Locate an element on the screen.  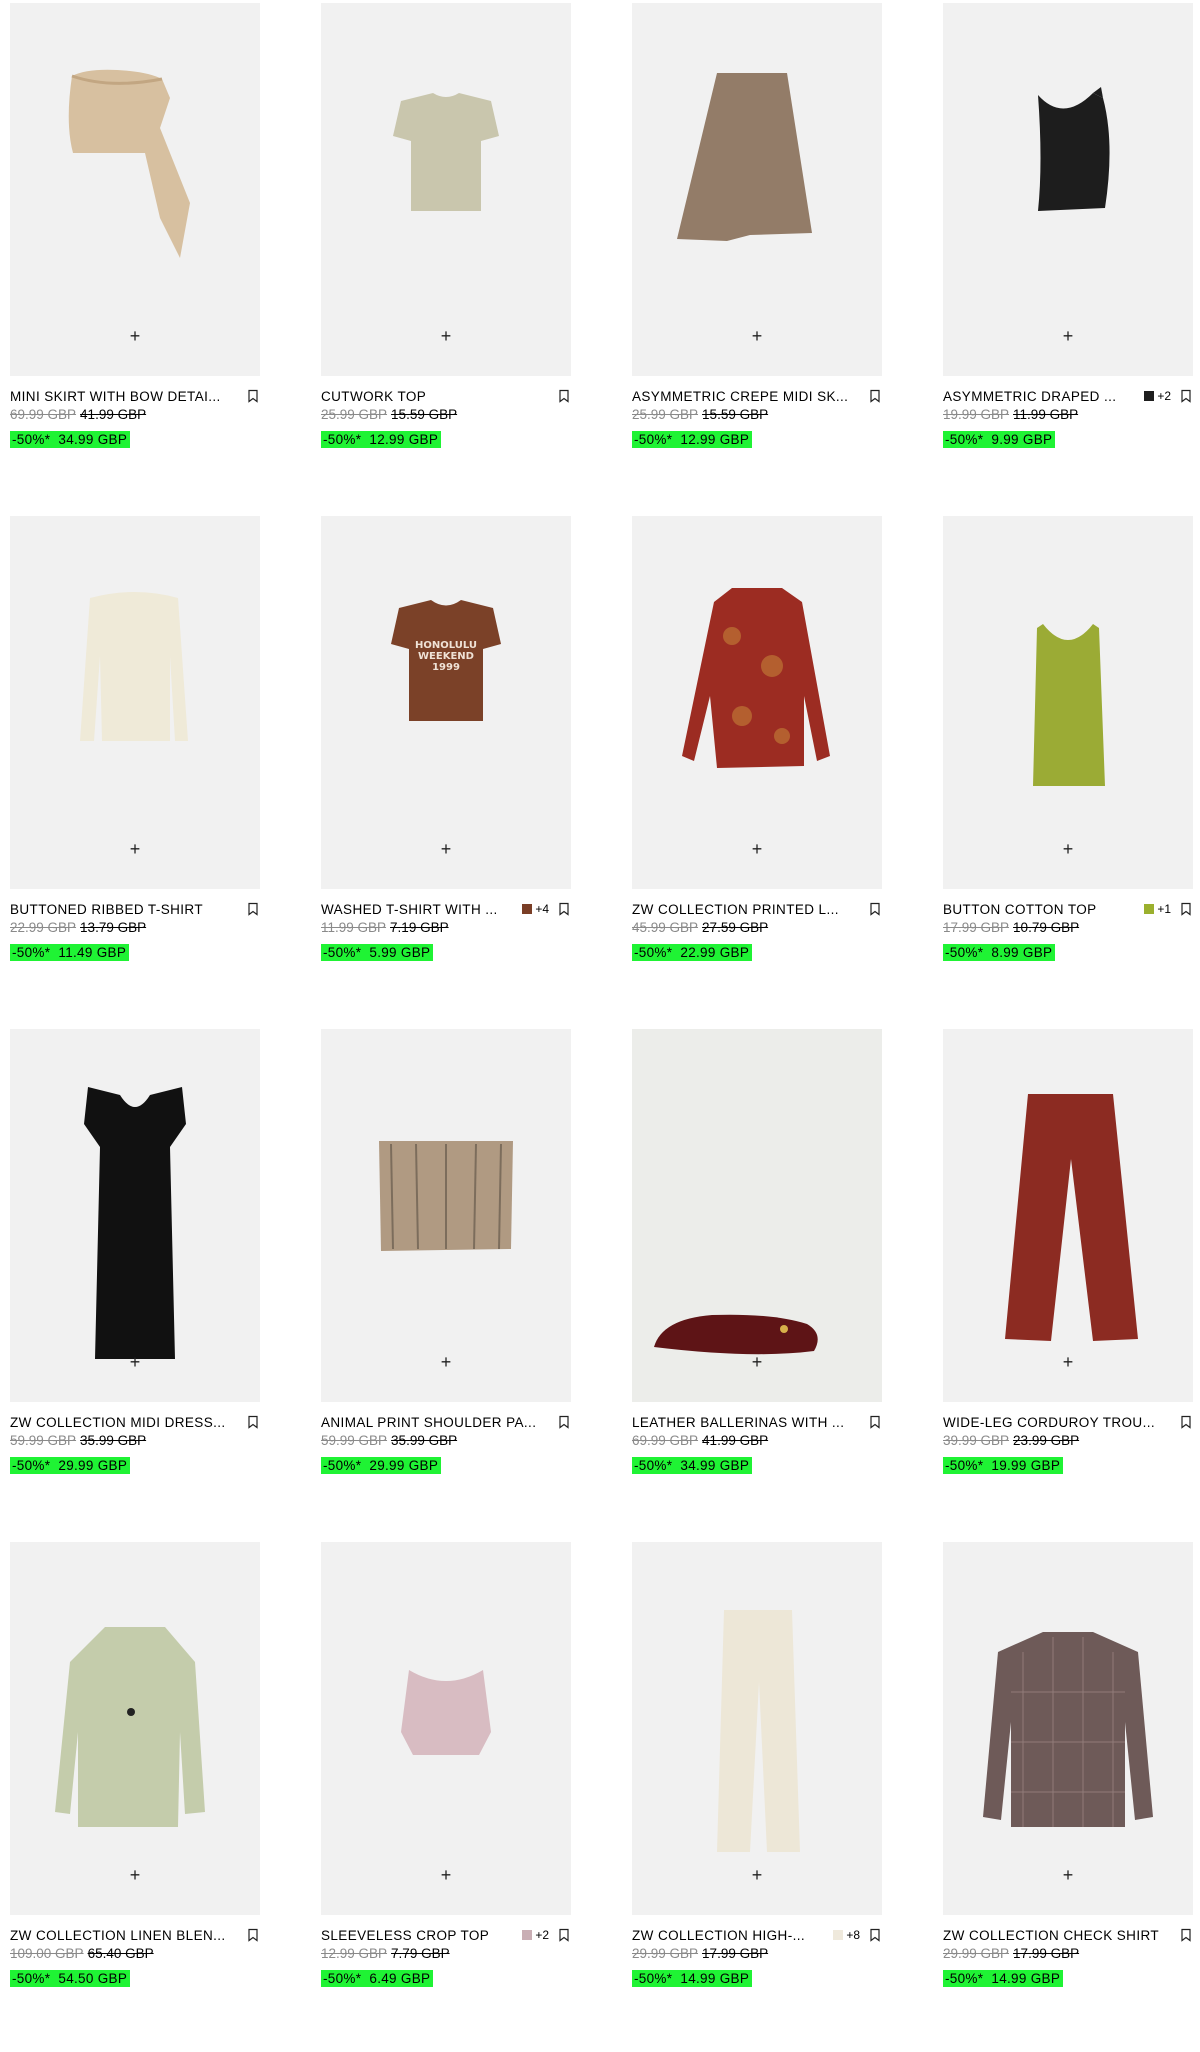
product-name: SLEEVELESS CROP TOP is located at coordinates (418, 1935).